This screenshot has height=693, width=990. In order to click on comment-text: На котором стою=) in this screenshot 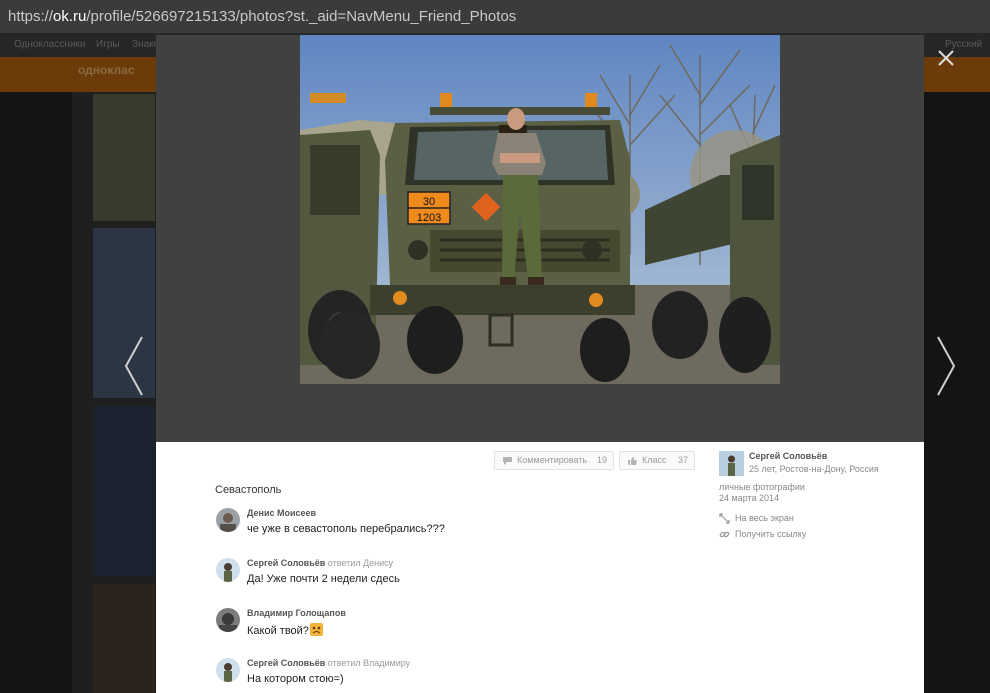, I will do `click(295, 679)`.